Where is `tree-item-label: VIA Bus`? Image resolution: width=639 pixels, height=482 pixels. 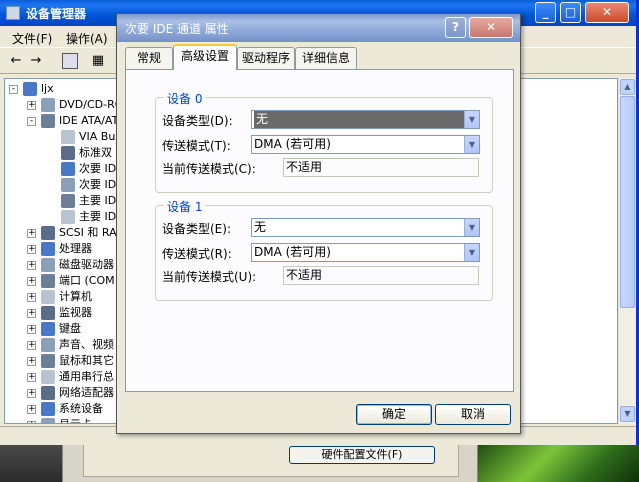
tree-item-label: VIA Bus is located at coordinates (100, 136).